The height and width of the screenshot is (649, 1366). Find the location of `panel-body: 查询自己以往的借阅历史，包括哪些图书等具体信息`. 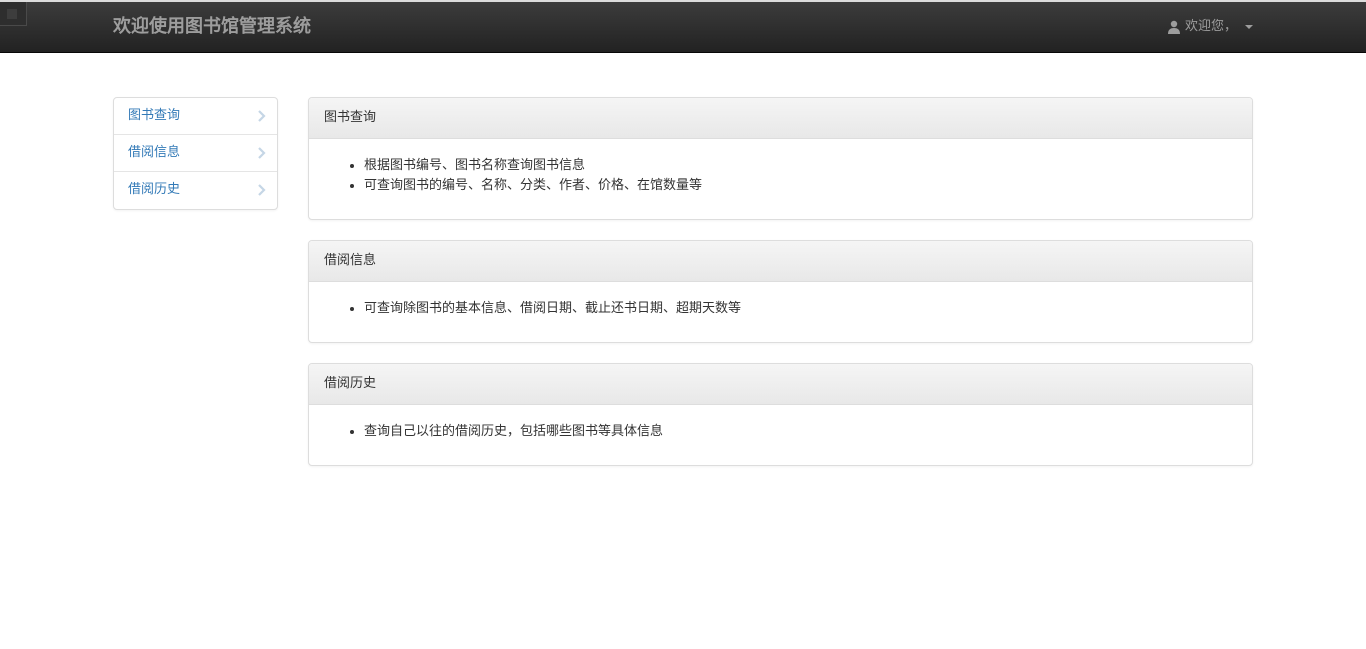

panel-body: 查询自己以往的借阅历史，包括哪些图书等具体信息 is located at coordinates (780, 423).